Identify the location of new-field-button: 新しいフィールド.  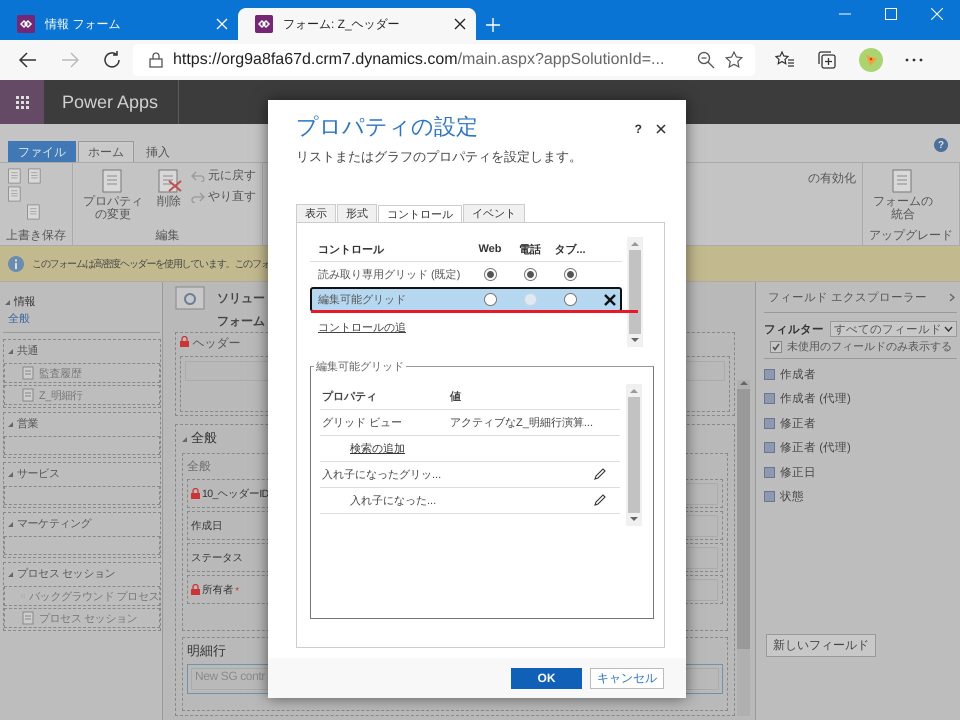
(821, 645).